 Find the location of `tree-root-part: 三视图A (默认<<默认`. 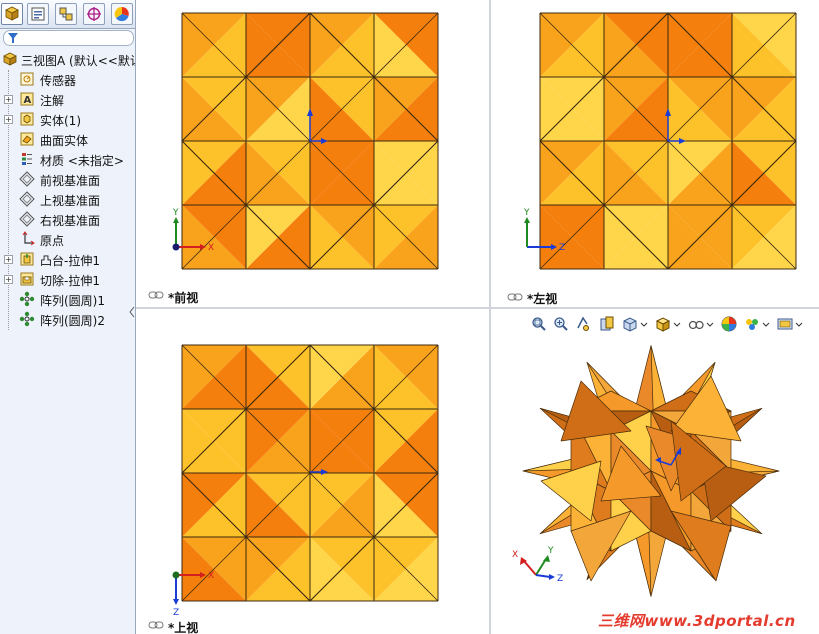

tree-root-part: 三视图A (默认<<默认 is located at coordinates (67, 59).